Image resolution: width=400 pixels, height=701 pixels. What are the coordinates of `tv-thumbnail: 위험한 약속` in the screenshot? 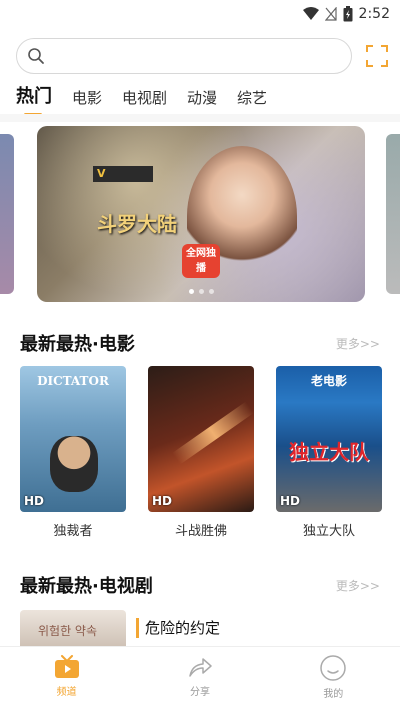 It's located at (73, 628).